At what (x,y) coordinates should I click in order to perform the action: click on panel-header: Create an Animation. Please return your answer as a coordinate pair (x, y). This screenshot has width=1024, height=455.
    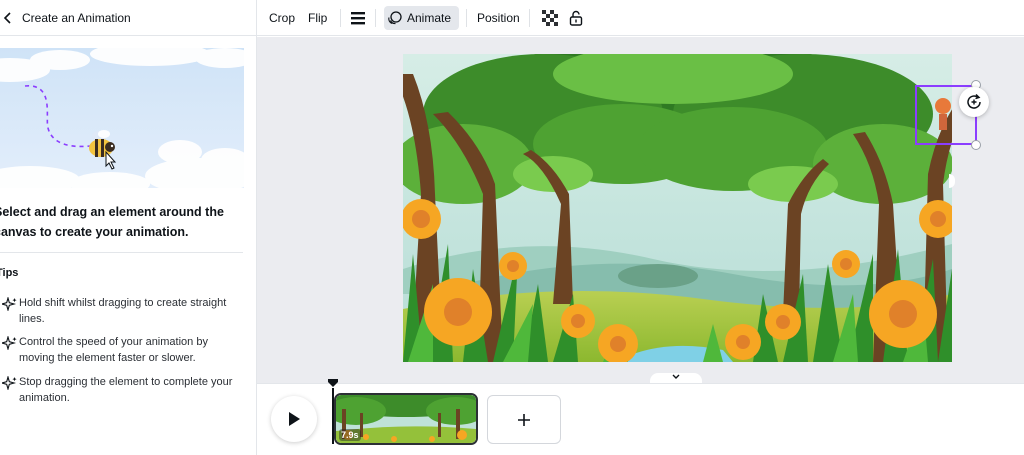
    Looking at the image, I should click on (128, 18).